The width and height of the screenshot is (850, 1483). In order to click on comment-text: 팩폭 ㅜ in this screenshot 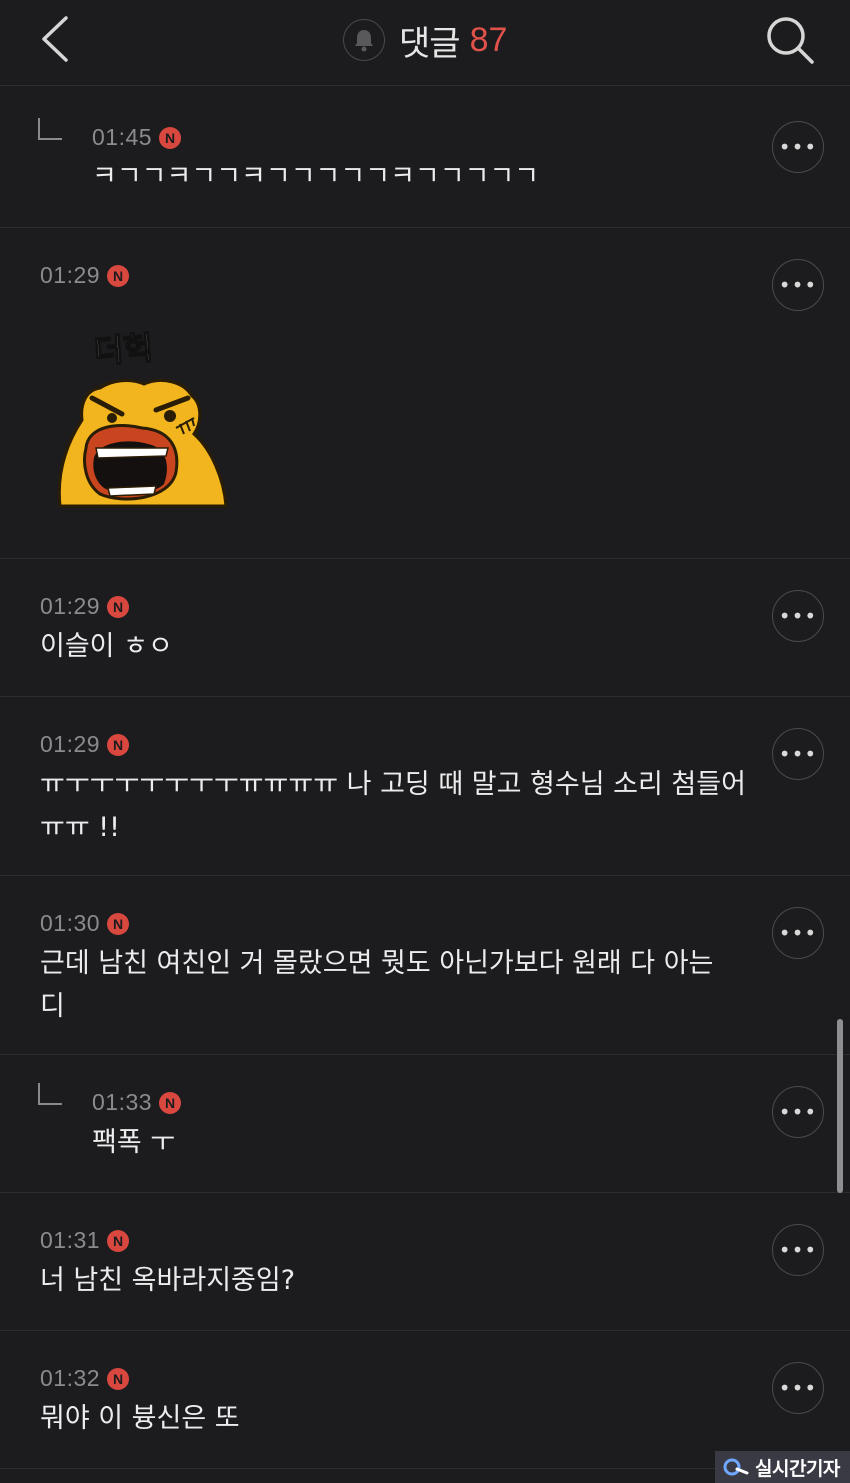, I will do `click(134, 1142)`.